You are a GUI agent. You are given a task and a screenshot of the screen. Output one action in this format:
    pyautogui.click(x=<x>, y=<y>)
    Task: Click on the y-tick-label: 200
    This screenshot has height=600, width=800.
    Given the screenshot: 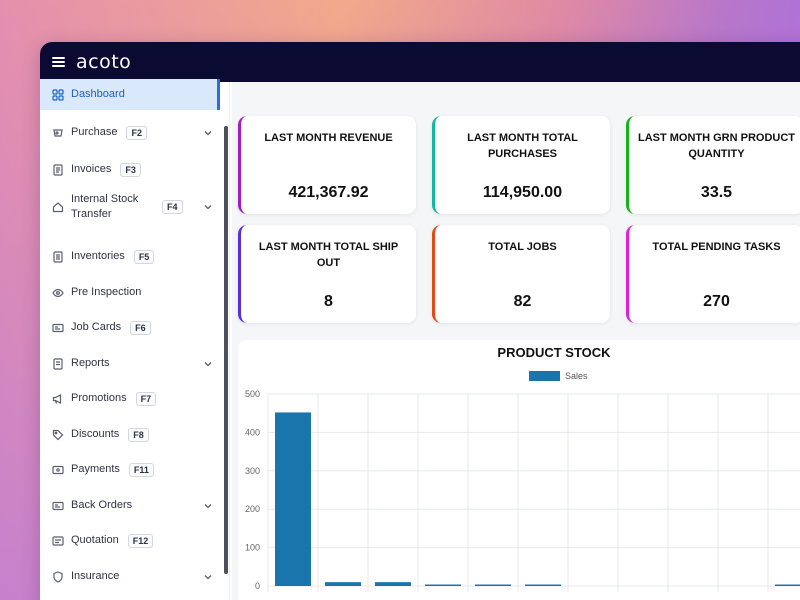 What is the action you would take?
    pyautogui.click(x=252, y=509)
    